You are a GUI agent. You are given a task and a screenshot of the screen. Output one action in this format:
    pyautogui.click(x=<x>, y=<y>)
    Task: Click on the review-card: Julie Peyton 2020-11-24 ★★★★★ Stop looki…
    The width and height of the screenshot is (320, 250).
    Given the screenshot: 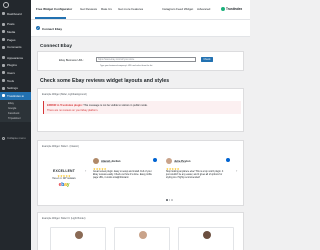 What is the action you would take?
    pyautogui.click(x=198, y=176)
    